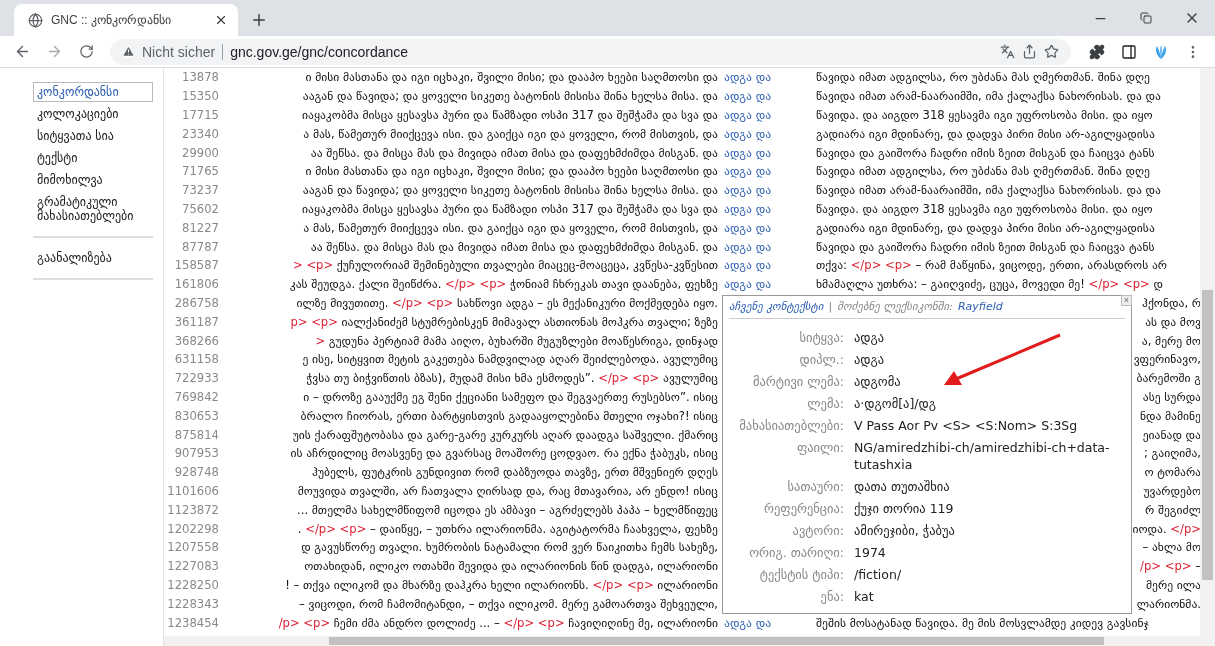  What do you see at coordinates (86, 51) in the screenshot?
I see `reload-icon` at bounding box center [86, 51].